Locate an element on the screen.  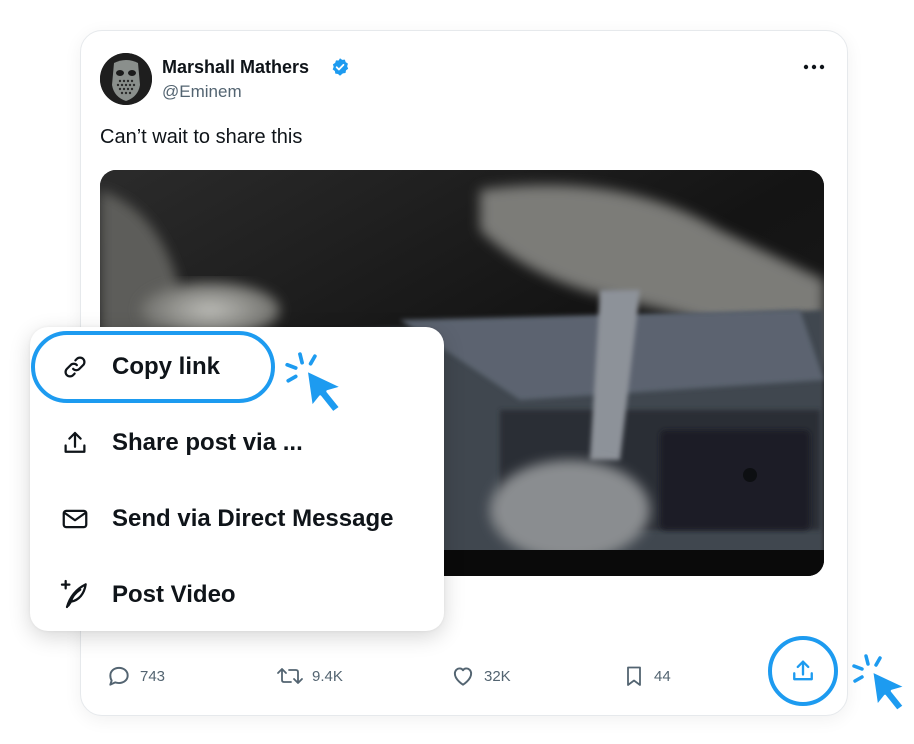
repost-count: 9.4K is located at coordinates (327, 676).